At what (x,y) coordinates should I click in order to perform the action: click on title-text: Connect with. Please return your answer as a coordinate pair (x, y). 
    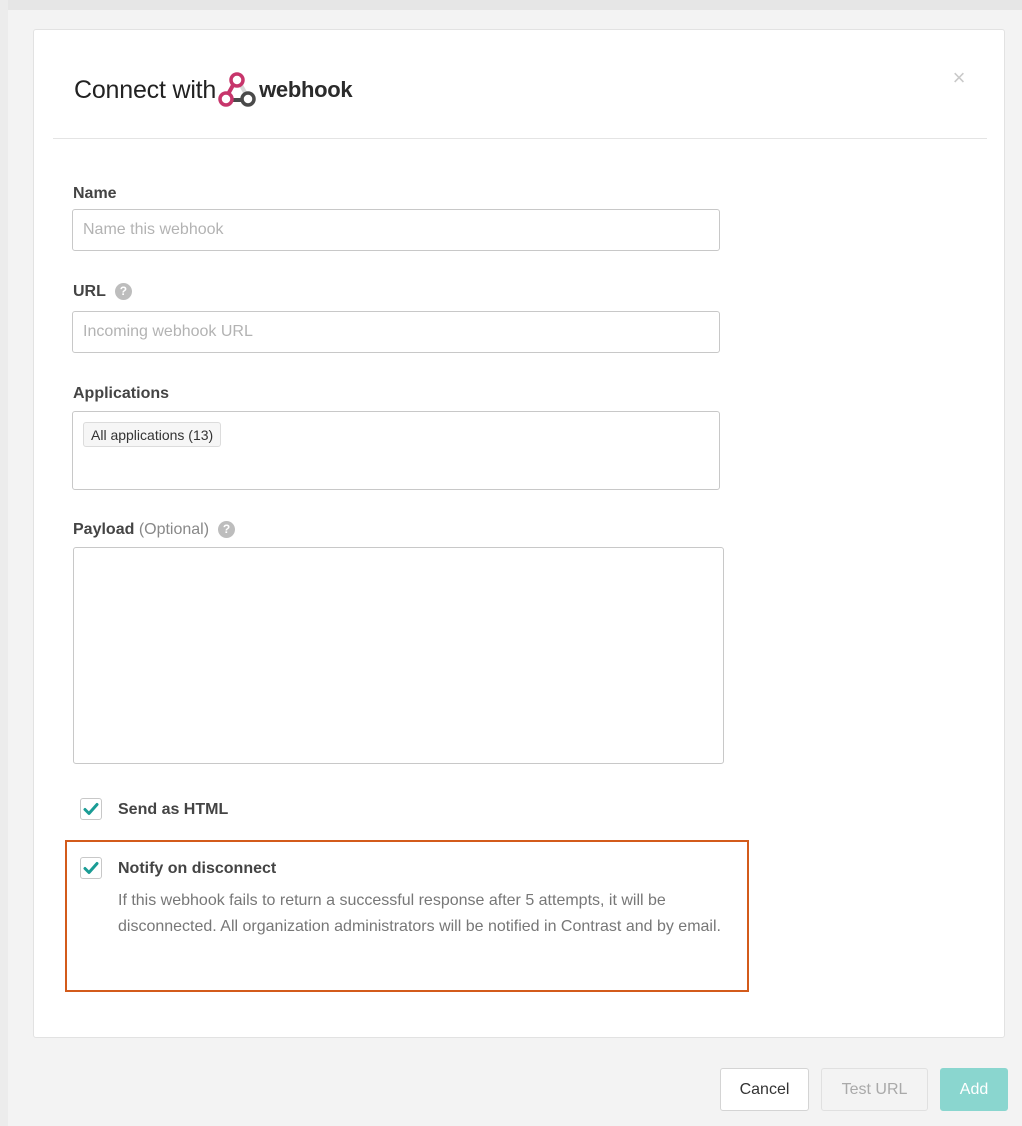
    Looking at the image, I should click on (145, 89).